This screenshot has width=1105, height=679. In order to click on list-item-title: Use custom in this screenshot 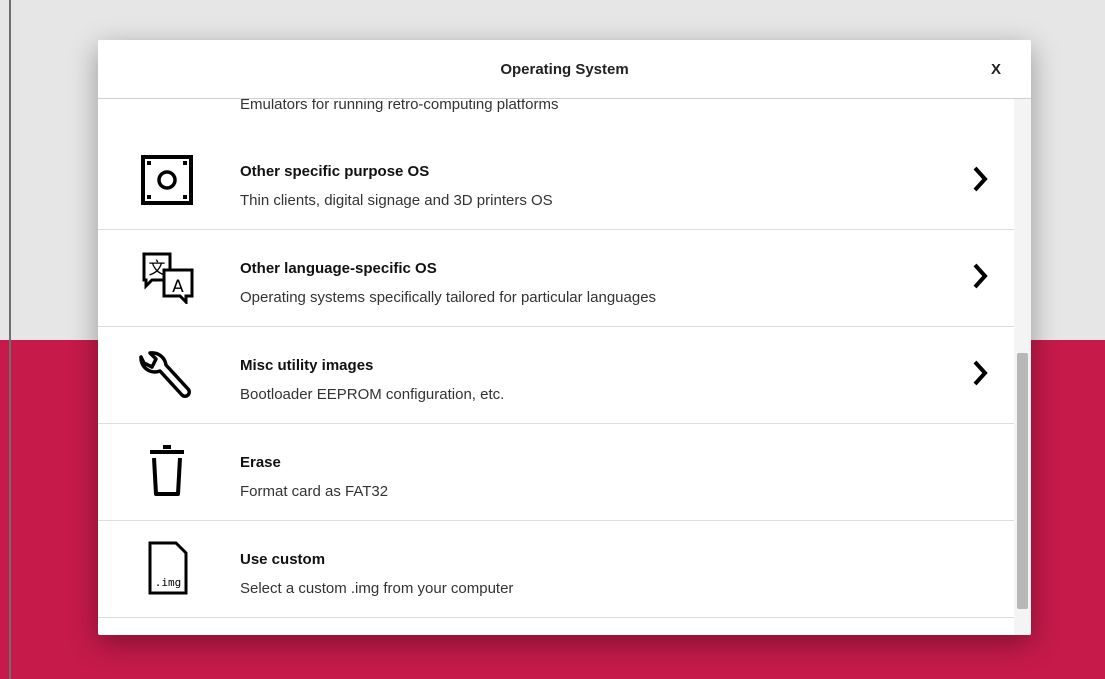, I will do `click(283, 559)`.